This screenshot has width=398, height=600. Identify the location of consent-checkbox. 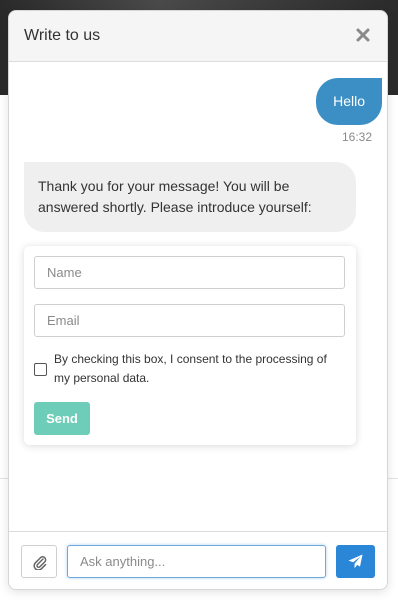
(40, 369).